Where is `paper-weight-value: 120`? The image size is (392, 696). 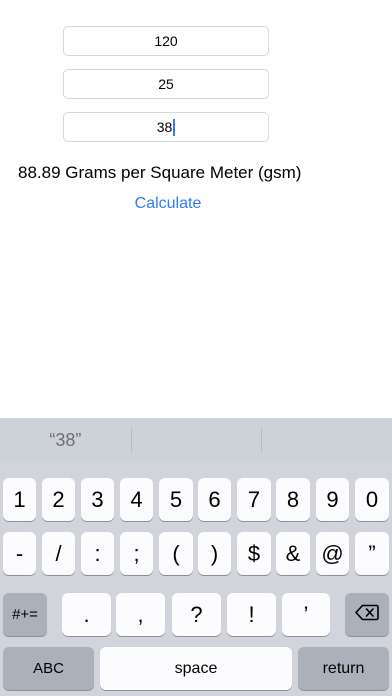
paper-weight-value: 120 is located at coordinates (166, 41).